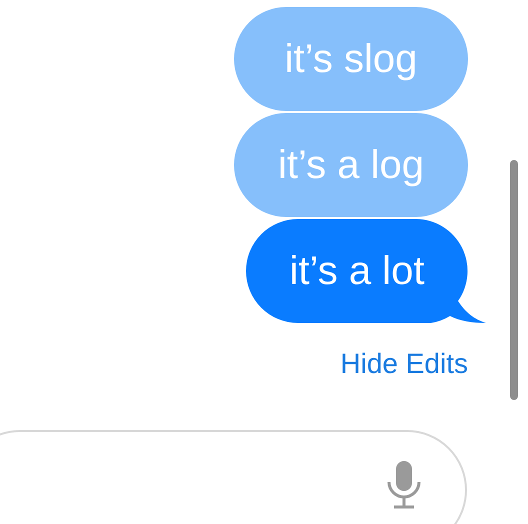 Image resolution: width=528 pixels, height=524 pixels. Describe the element at coordinates (351, 165) in the screenshot. I see `edited-message-bubble: it’s a log` at that location.